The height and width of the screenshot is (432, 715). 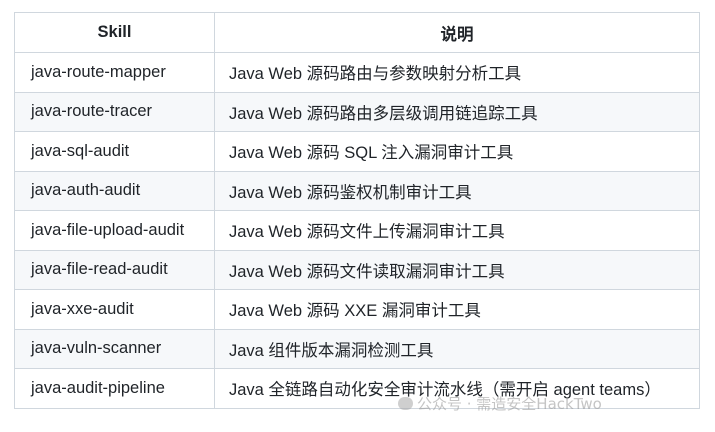 I want to click on skill-name: java-auth-audit, so click(x=114, y=190).